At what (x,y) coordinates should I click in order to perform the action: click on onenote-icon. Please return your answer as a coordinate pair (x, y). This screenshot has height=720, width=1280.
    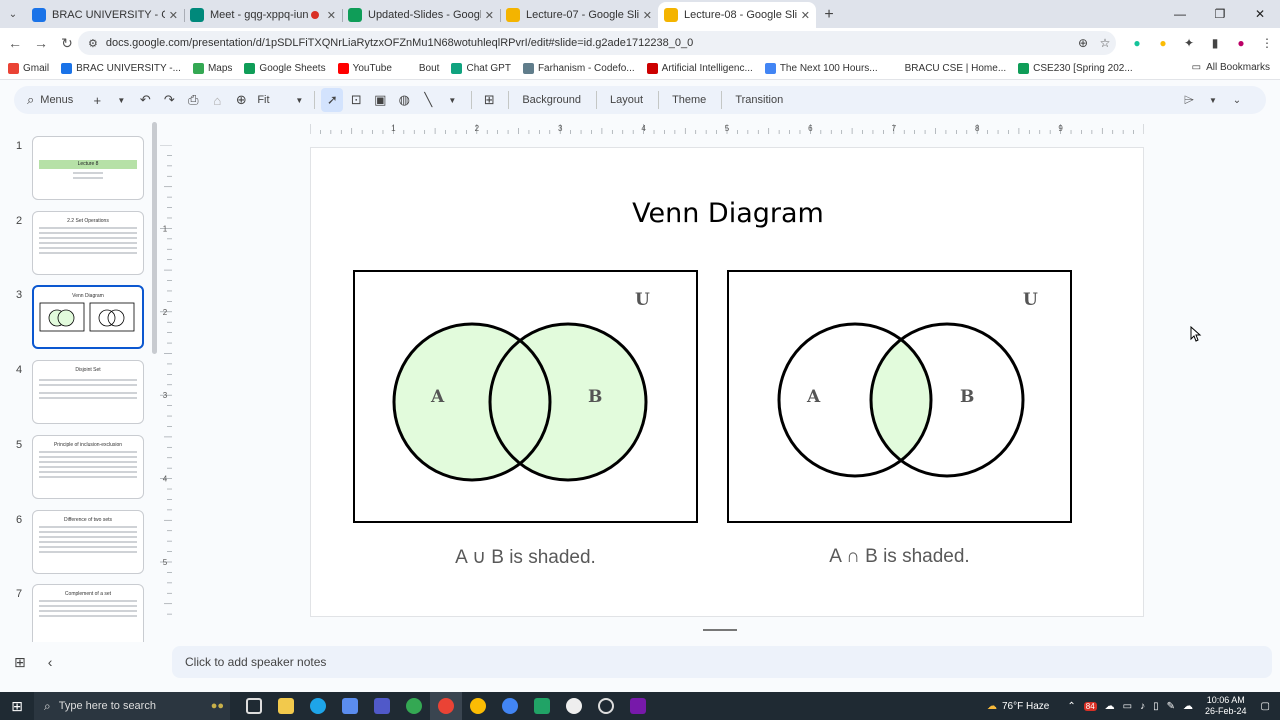
    Looking at the image, I should click on (638, 706).